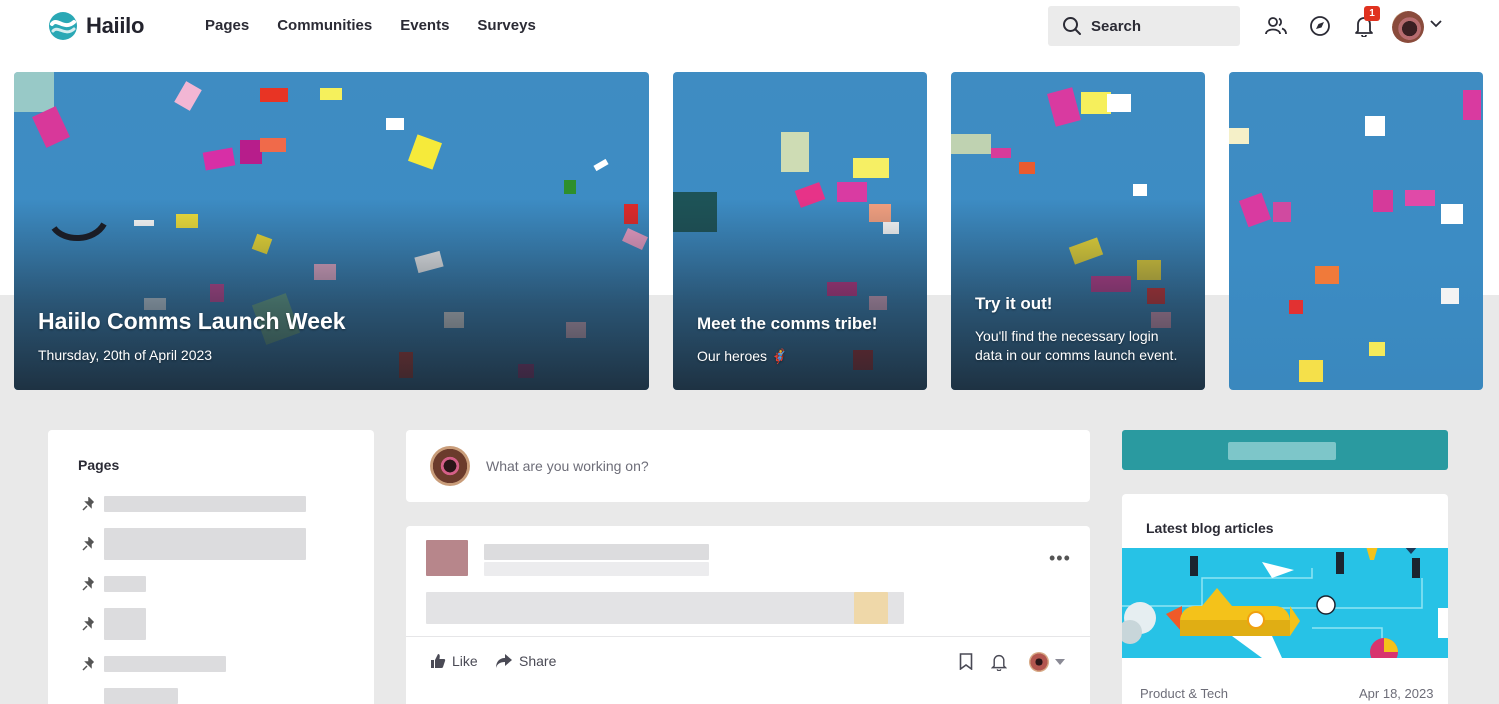 This screenshot has width=1499, height=704. I want to click on hero-tile-confetti, so click(1356, 231).